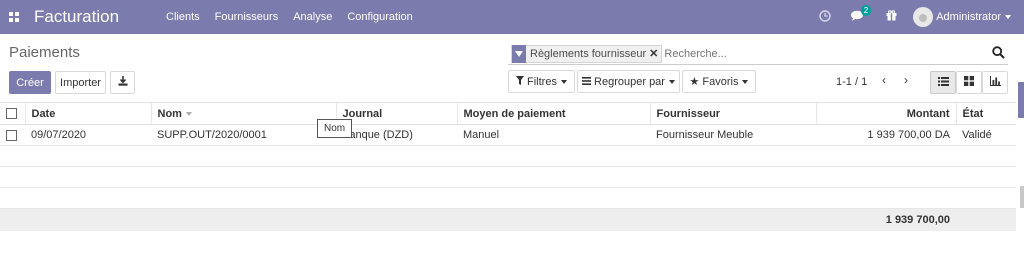  I want to click on graph-view-icon, so click(995, 82).